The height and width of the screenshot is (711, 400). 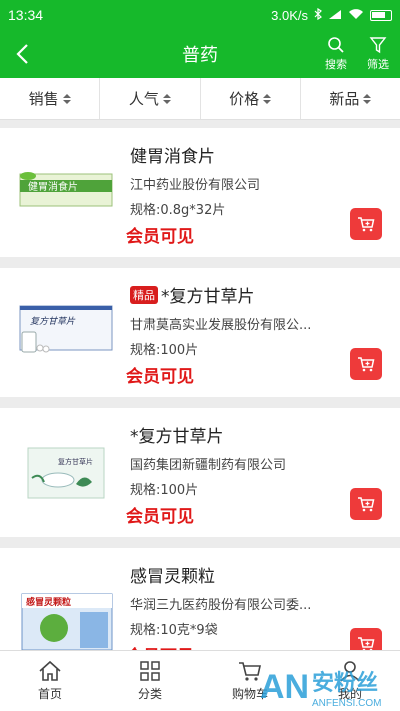 I want to click on sort-by-price: 价格, so click(x=251, y=98).